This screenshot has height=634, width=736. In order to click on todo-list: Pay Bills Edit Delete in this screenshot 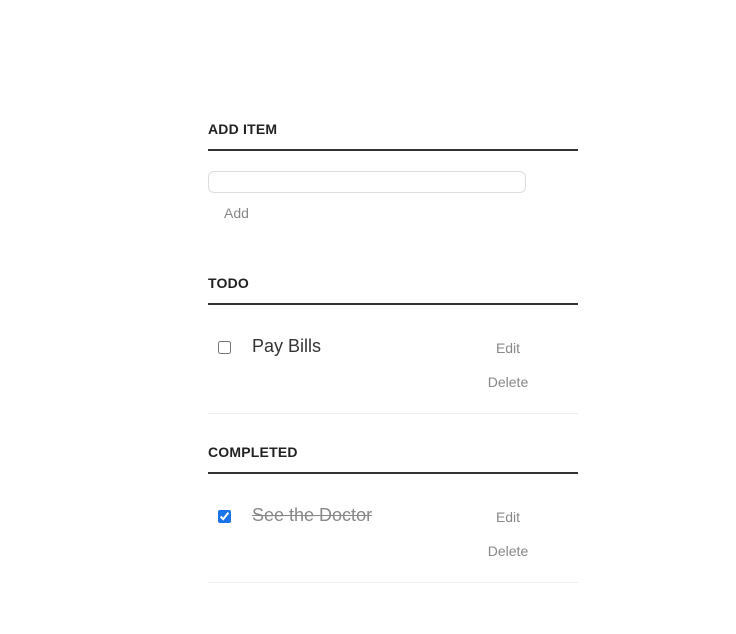, I will do `click(393, 359)`.